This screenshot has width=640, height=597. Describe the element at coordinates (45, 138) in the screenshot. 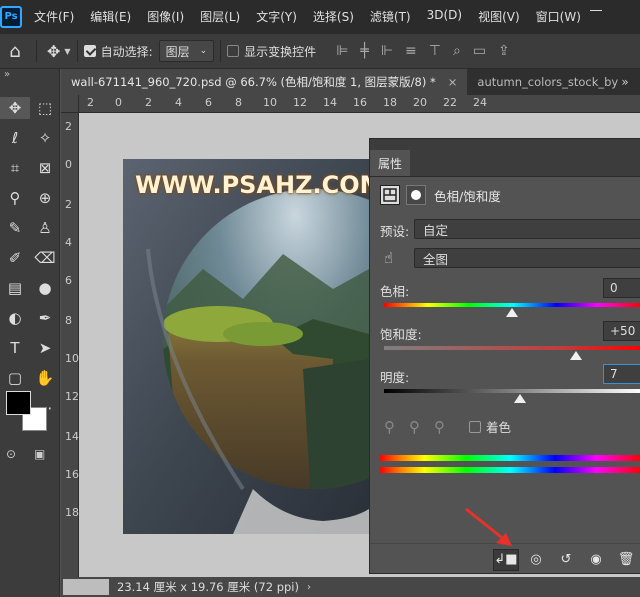

I see `magic-wand-tool-icon: ✧` at that location.